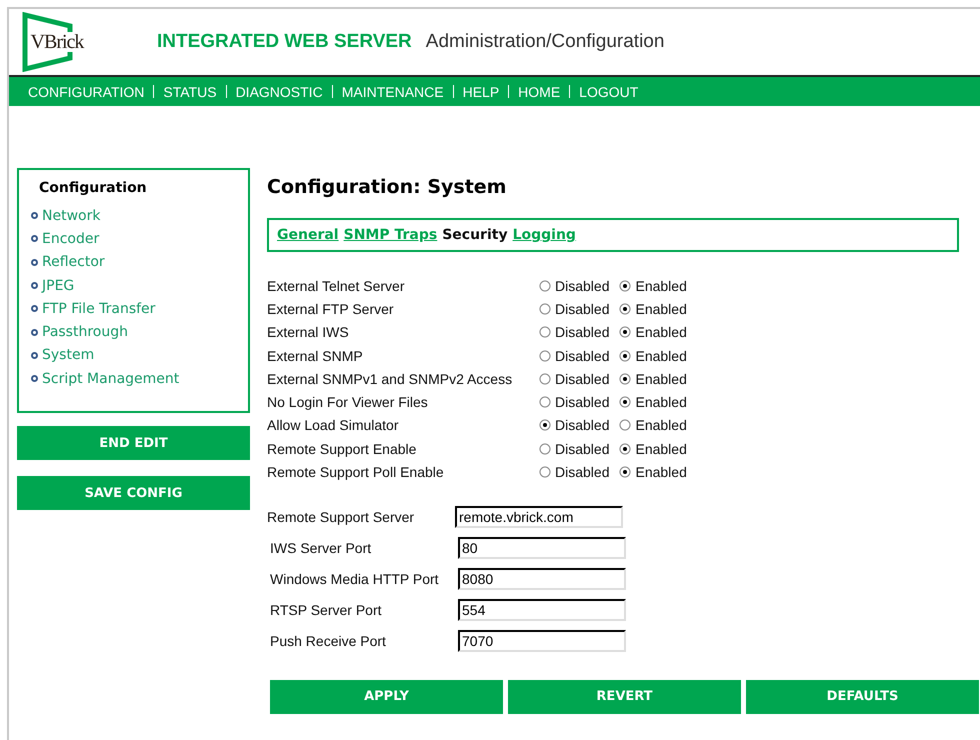 The width and height of the screenshot is (980, 740). I want to click on nav-link: HOME, so click(539, 92).